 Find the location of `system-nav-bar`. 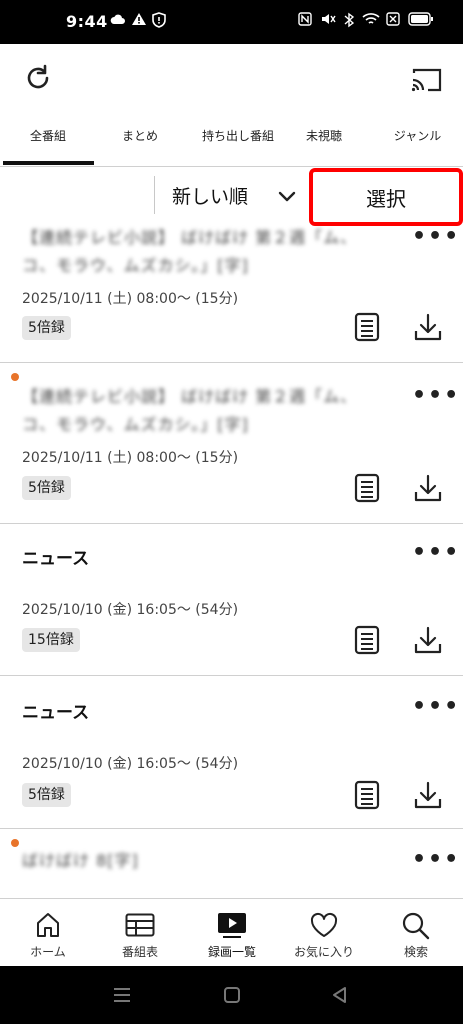

system-nav-bar is located at coordinates (231, 995).